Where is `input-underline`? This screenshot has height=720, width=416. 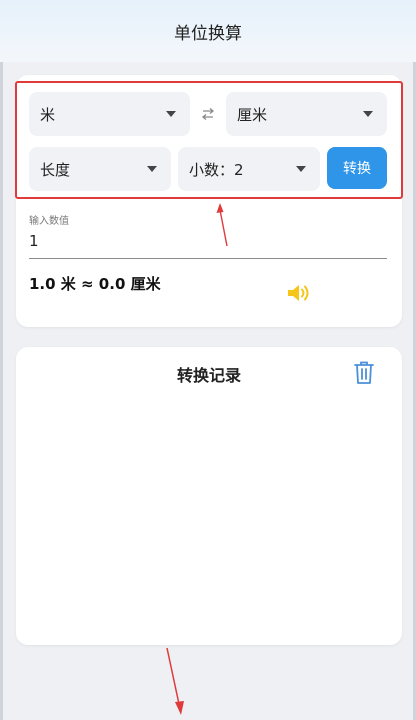
input-underline is located at coordinates (208, 258).